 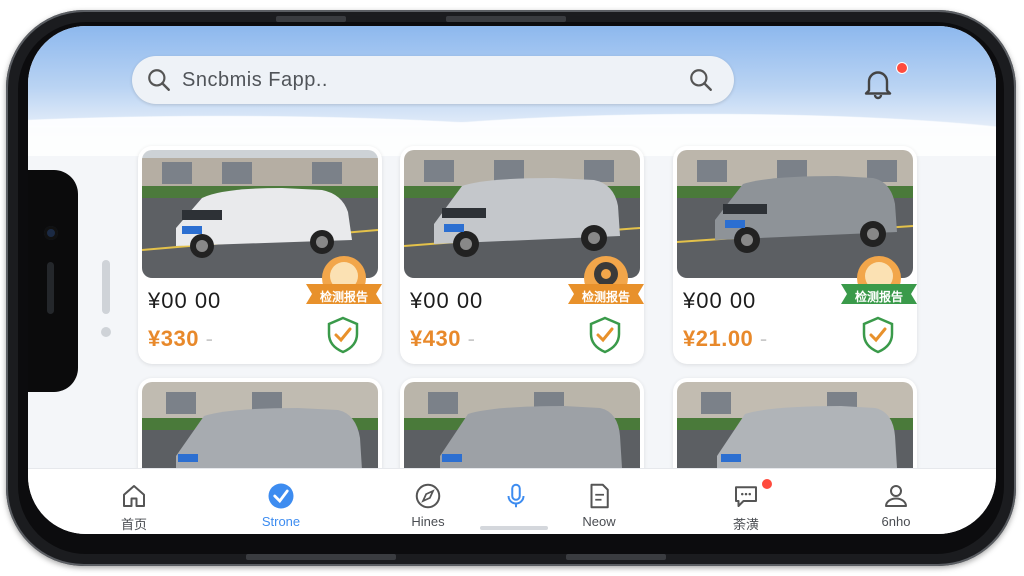 What do you see at coordinates (878, 83) in the screenshot?
I see `bell-icon` at bounding box center [878, 83].